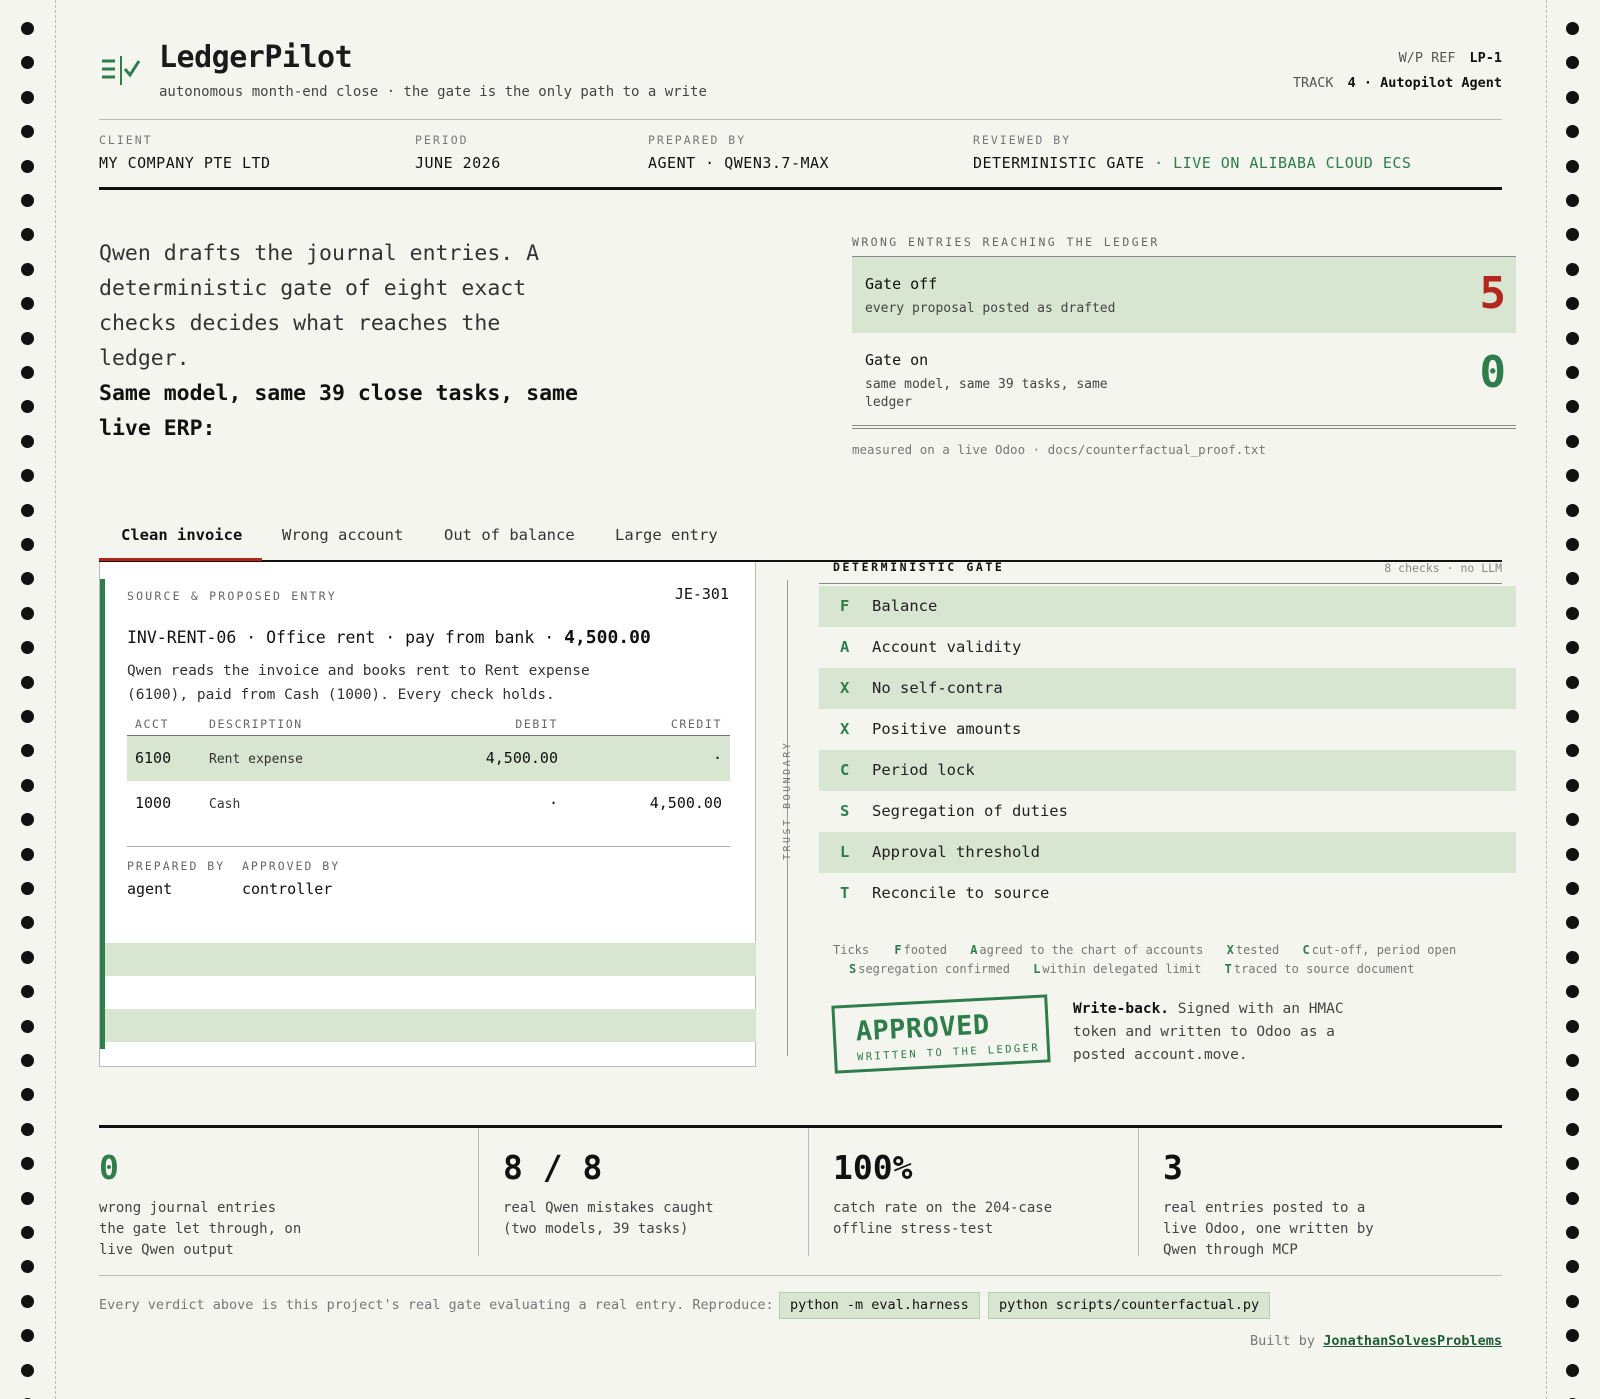 The width and height of the screenshot is (1600, 1399). I want to click on check-letter: L, so click(845, 852).